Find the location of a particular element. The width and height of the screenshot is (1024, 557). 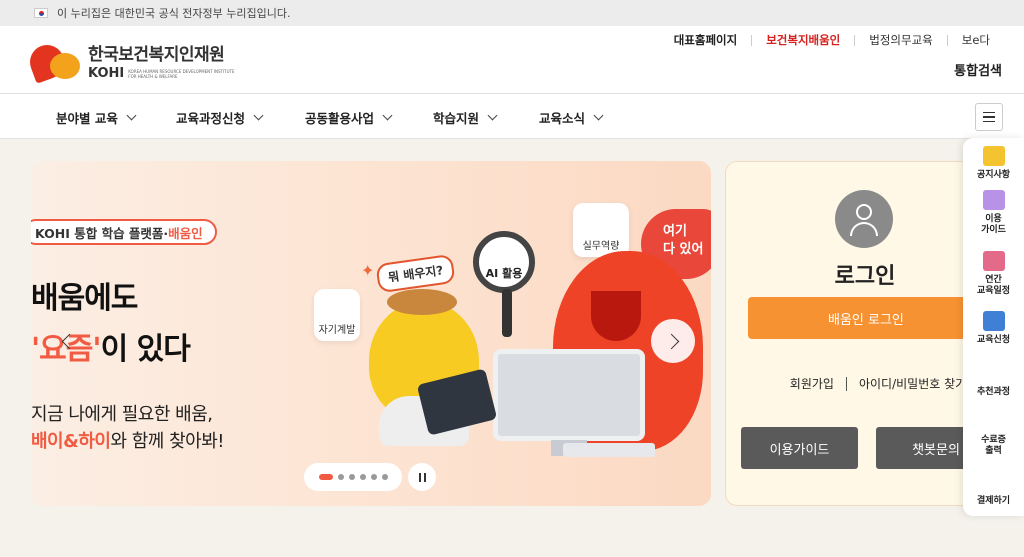

account-links: 회원가입 아이디/비밀번호 찾기 is located at coordinates (855, 383).